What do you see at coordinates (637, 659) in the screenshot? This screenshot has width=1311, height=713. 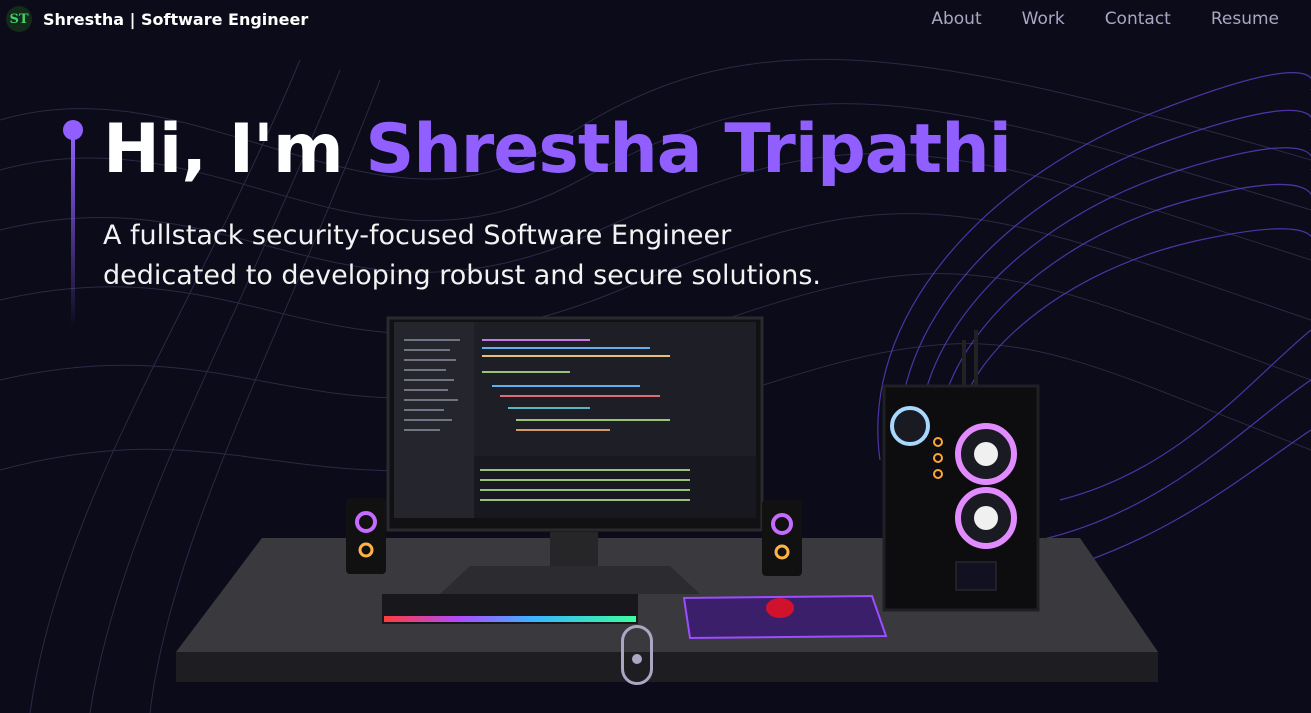 I see `scroll-indicator-dot` at bounding box center [637, 659].